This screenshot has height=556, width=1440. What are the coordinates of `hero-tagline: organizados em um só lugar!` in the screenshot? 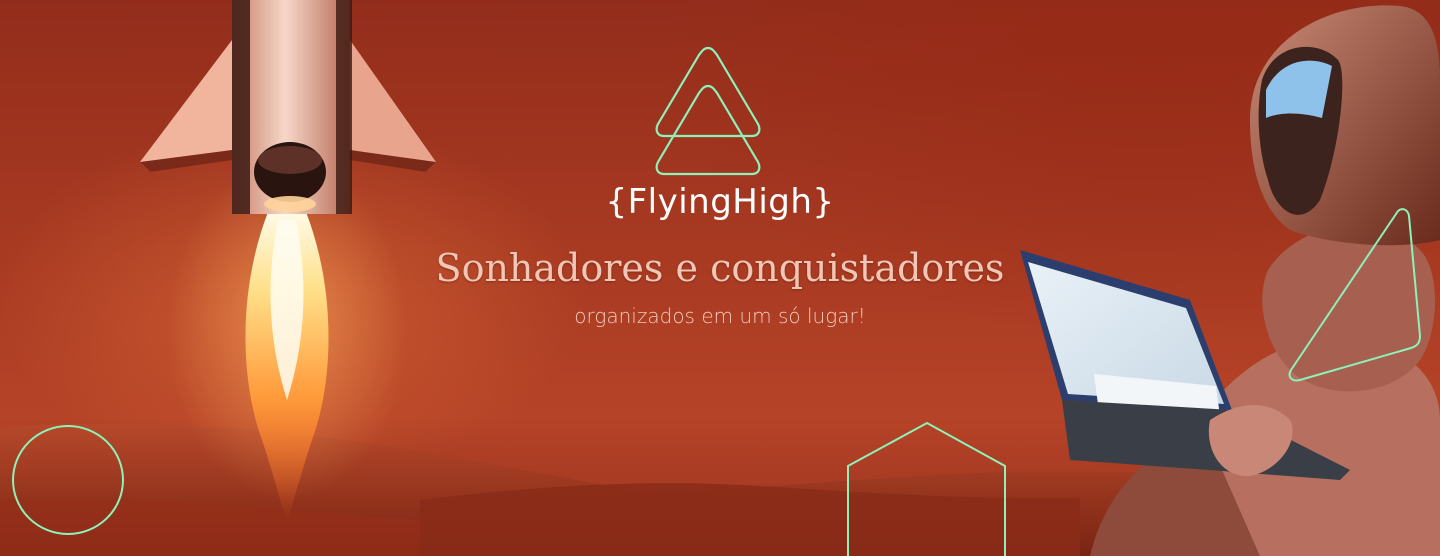 It's located at (720, 316).